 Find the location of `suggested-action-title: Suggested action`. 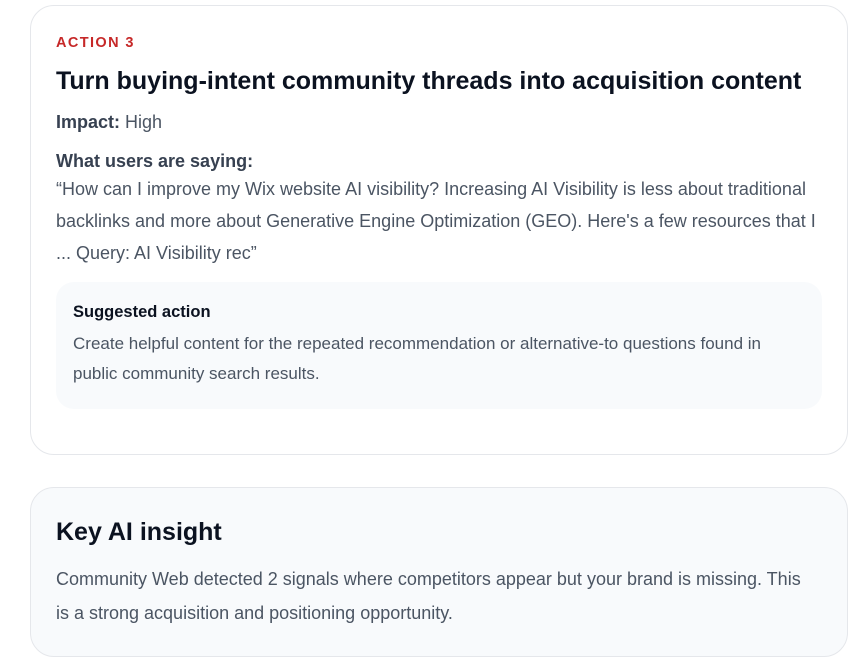

suggested-action-title: Suggested action is located at coordinates (142, 312).